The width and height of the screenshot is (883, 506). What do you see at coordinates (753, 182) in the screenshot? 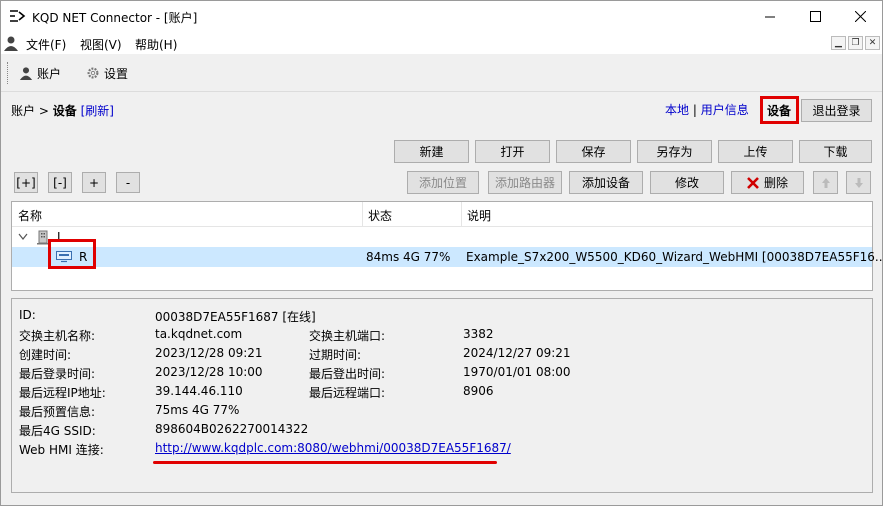
I see `delete-x-icon` at bounding box center [753, 182].